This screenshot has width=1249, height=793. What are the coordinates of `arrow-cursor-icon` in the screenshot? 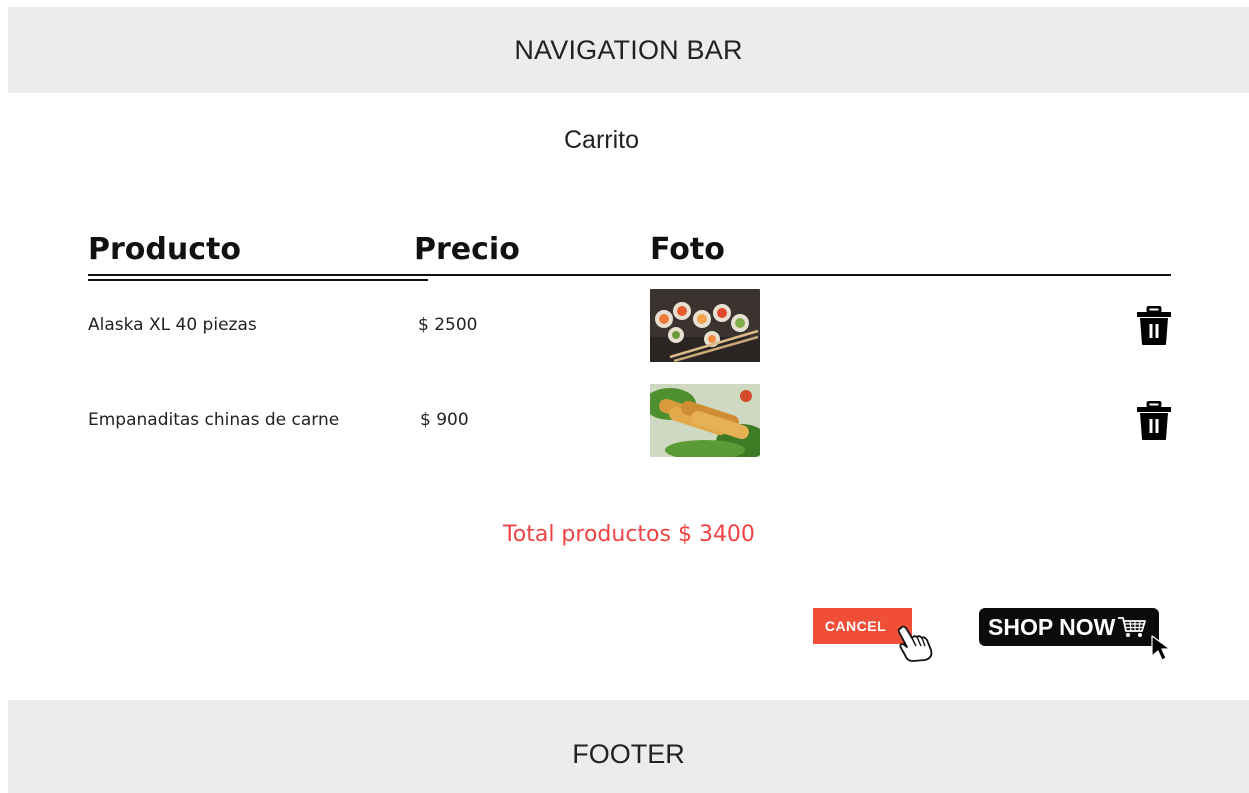 It's located at (1161, 648).